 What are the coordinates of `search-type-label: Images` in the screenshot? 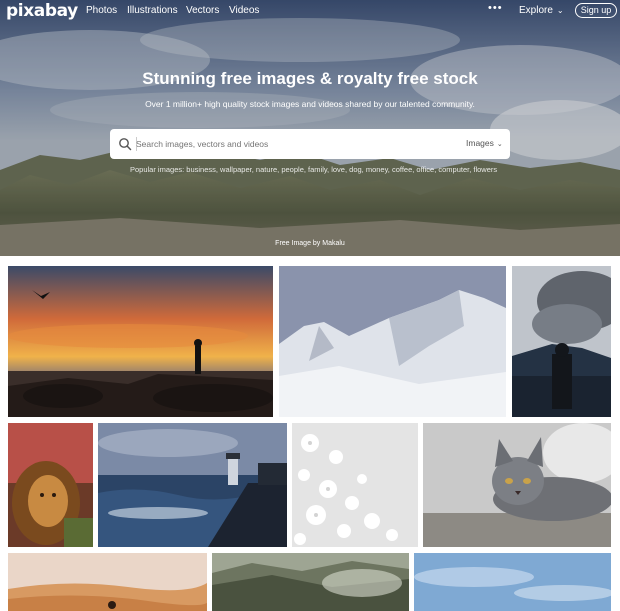 It's located at (480, 143).